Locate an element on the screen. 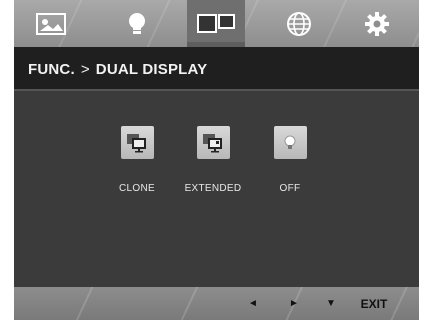  tab-bar is located at coordinates (216, 23).